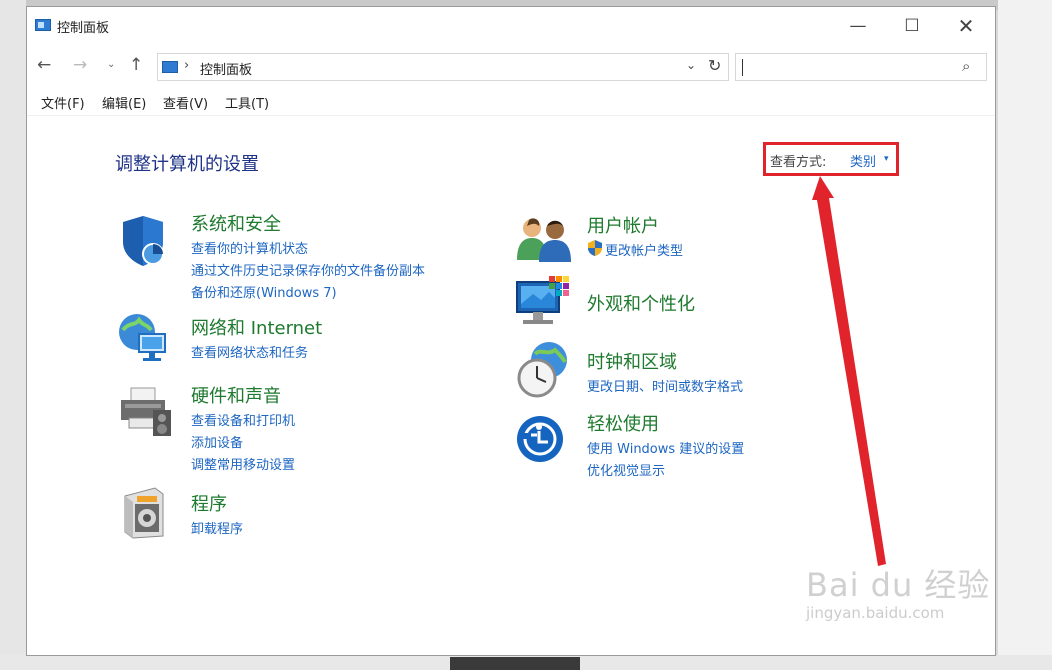  What do you see at coordinates (875, 613) in the screenshot?
I see `watermark-url: jingyan.baidu.com` at bounding box center [875, 613].